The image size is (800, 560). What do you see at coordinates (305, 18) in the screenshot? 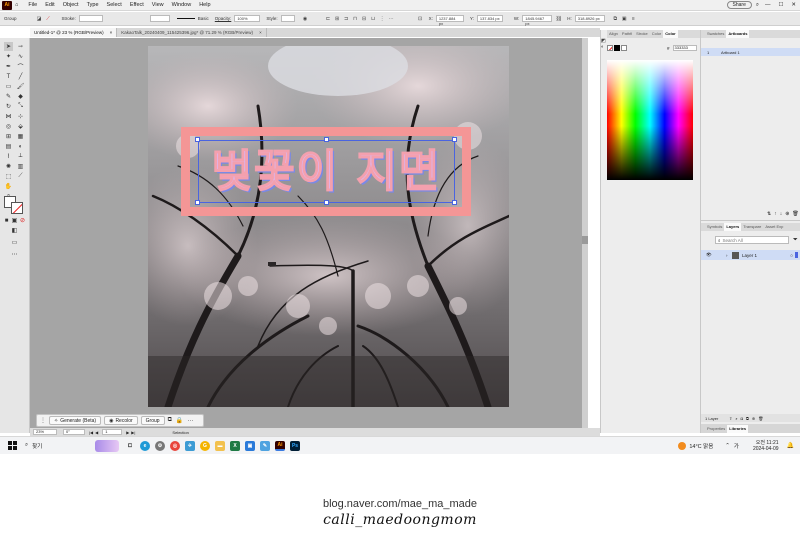
I see `recolor-artwork-icon: ◉` at bounding box center [305, 18].